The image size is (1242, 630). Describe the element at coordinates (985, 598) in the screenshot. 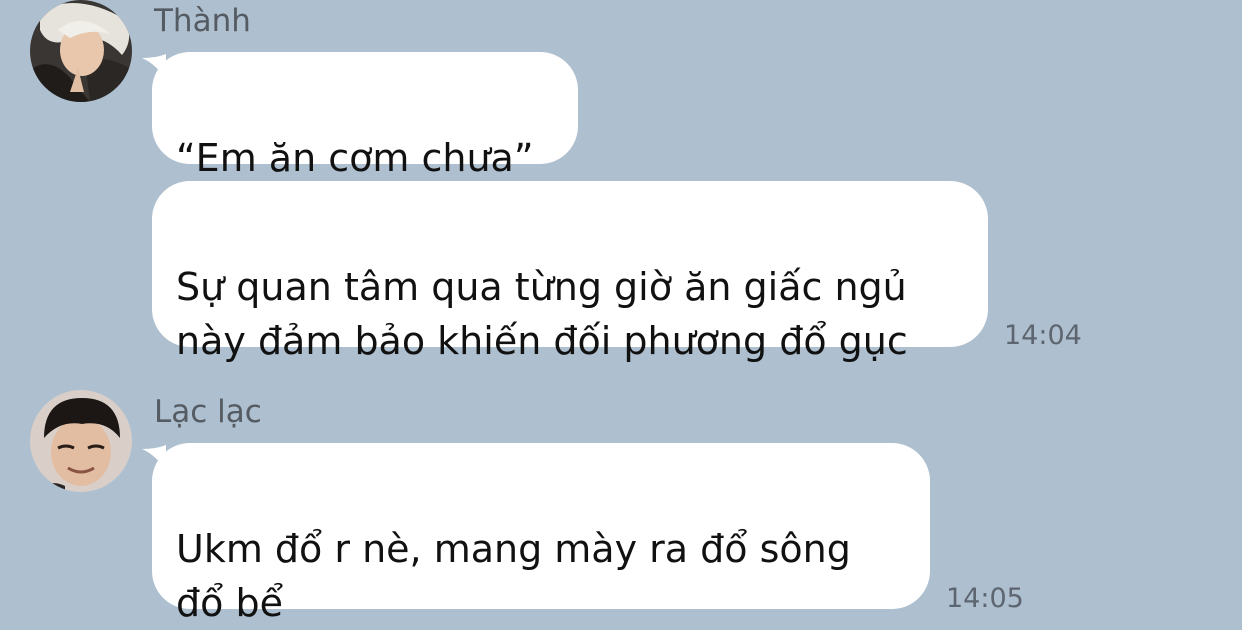

I see `message-timestamp: 14:05` at that location.